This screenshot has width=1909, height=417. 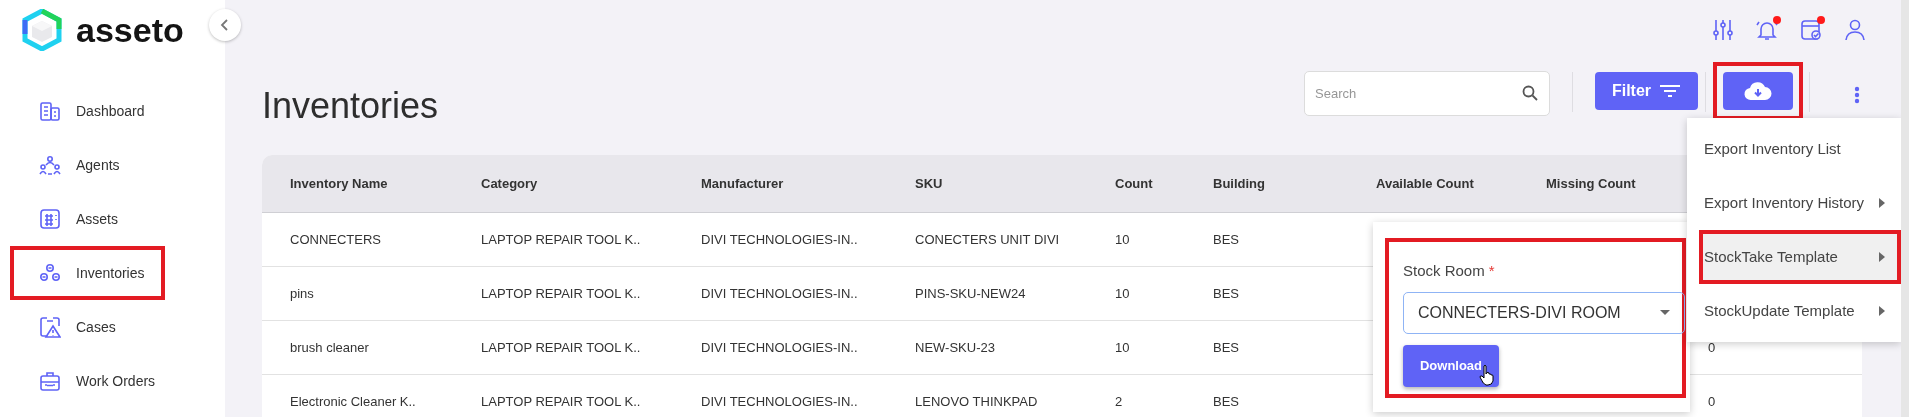 I want to click on table-cell-text: CONECTERS UNIT DIVI, so click(x=987, y=239).